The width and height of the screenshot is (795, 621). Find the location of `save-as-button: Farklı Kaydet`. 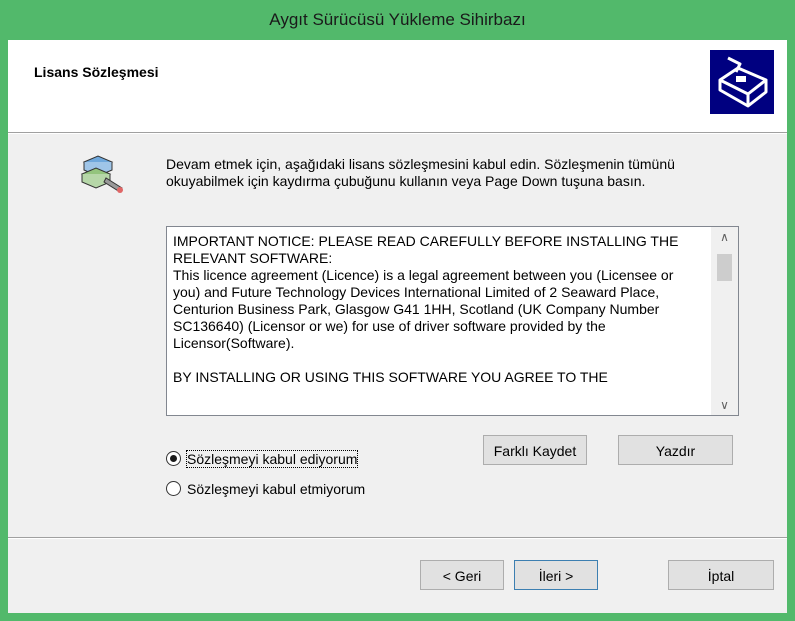

save-as-button: Farklı Kaydet is located at coordinates (535, 450).